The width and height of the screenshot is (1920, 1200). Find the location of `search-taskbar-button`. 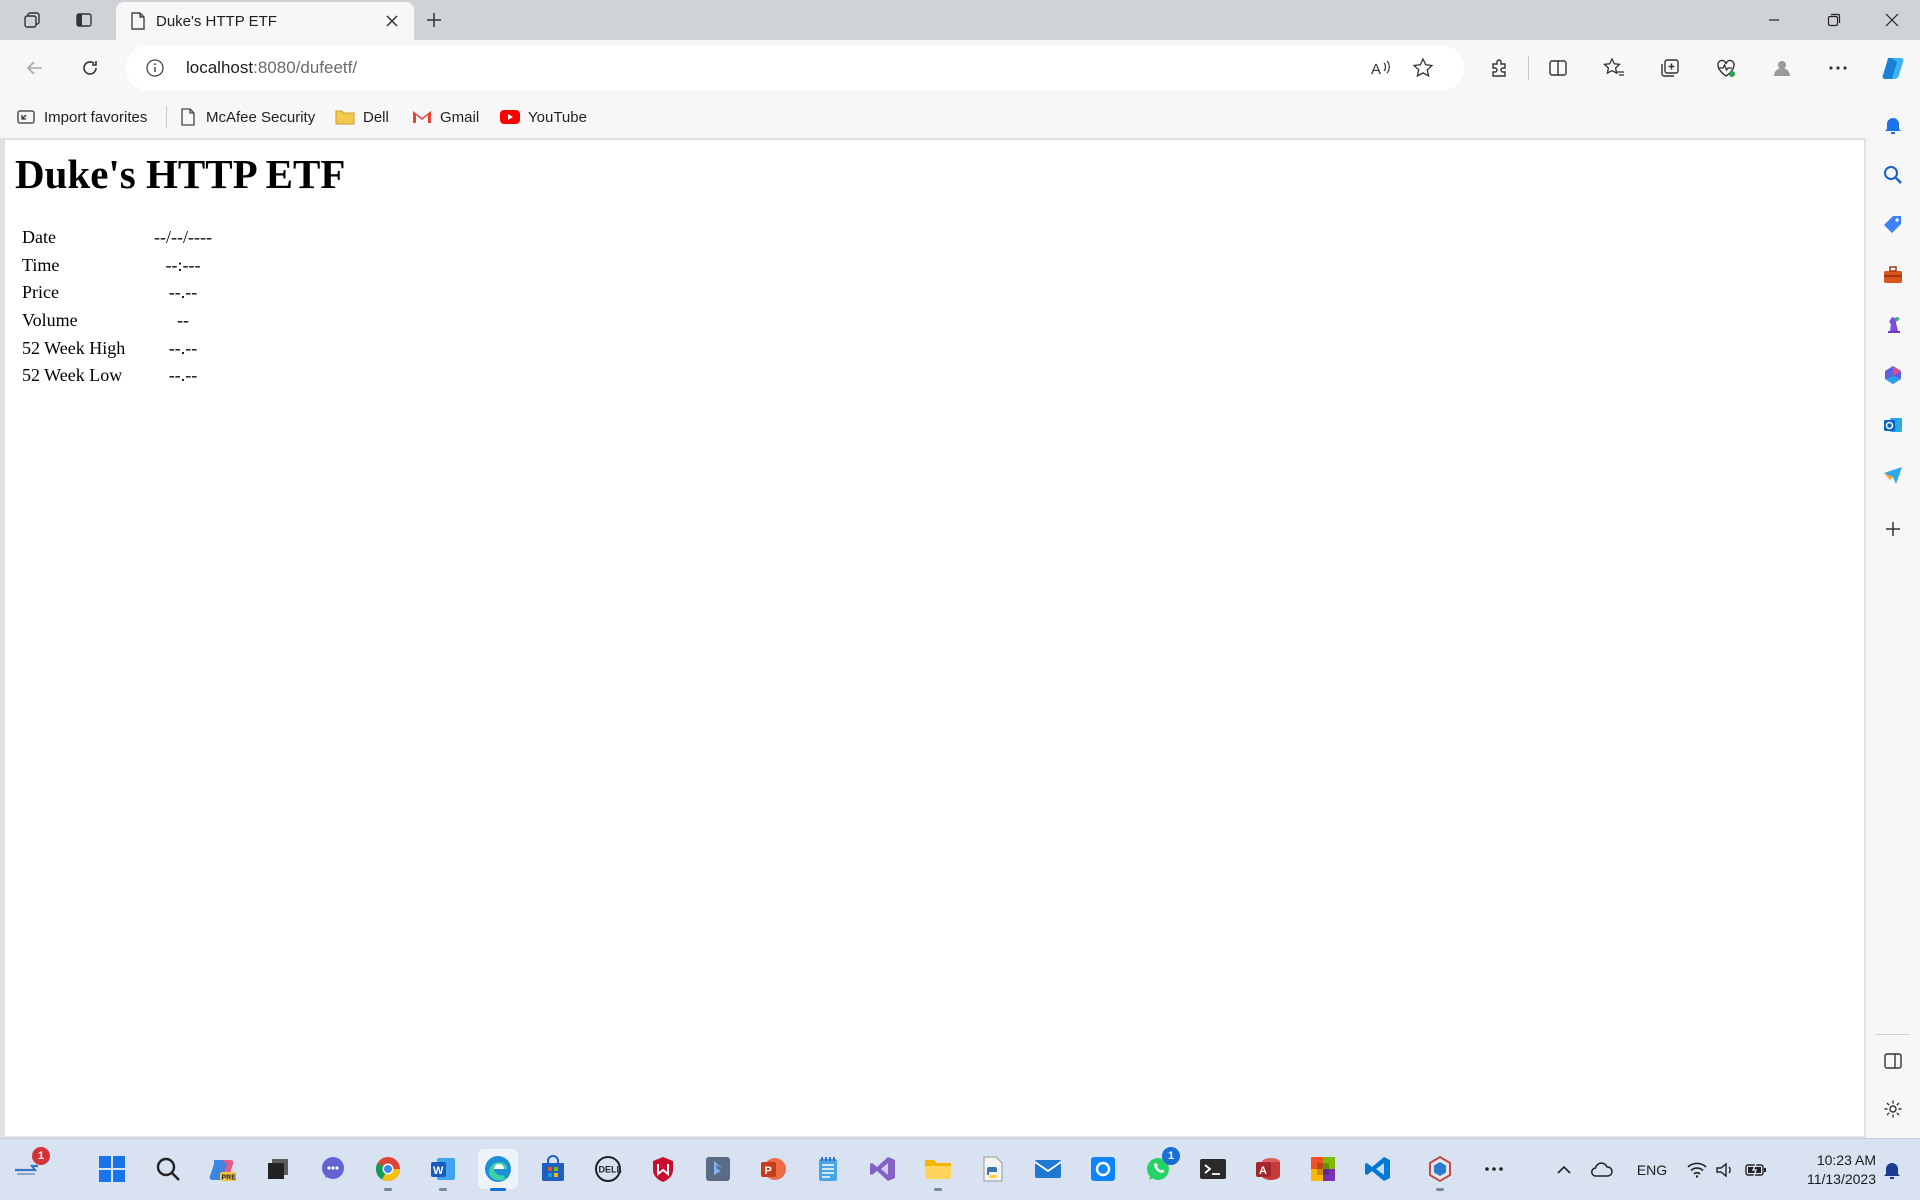

search-taskbar-button is located at coordinates (168, 1169).